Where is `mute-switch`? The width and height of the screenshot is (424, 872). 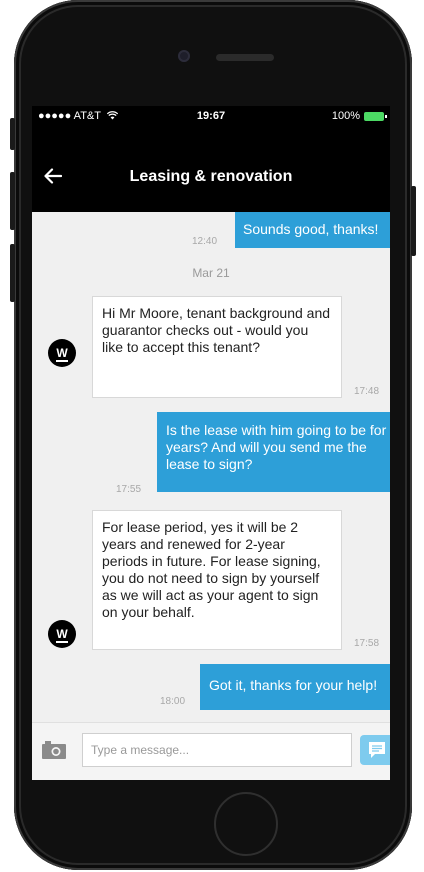 mute-switch is located at coordinates (12, 134).